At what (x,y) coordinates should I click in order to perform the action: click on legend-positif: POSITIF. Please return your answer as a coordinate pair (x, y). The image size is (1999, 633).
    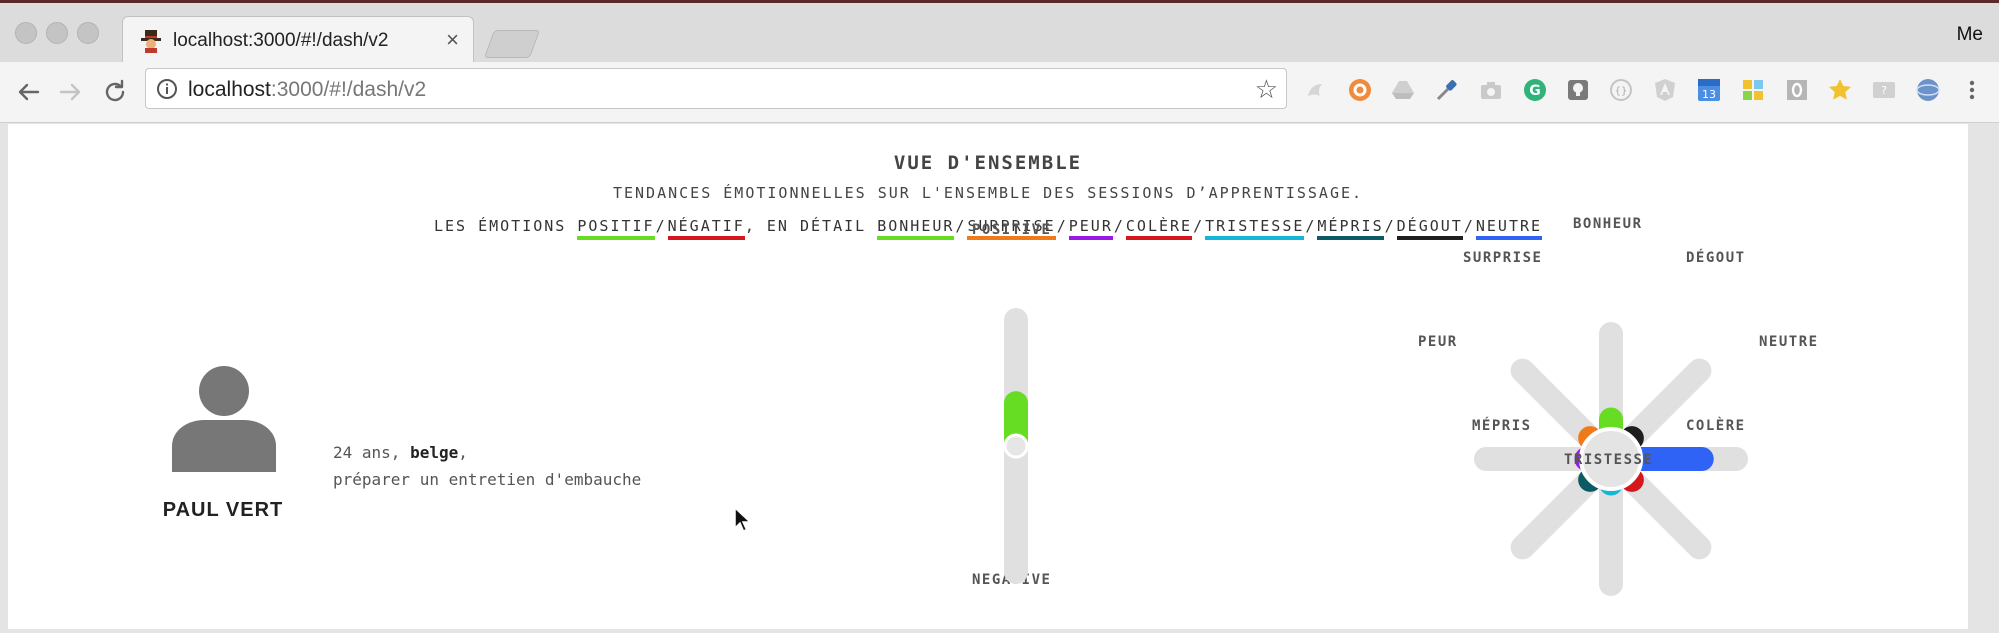
    Looking at the image, I should click on (616, 228).